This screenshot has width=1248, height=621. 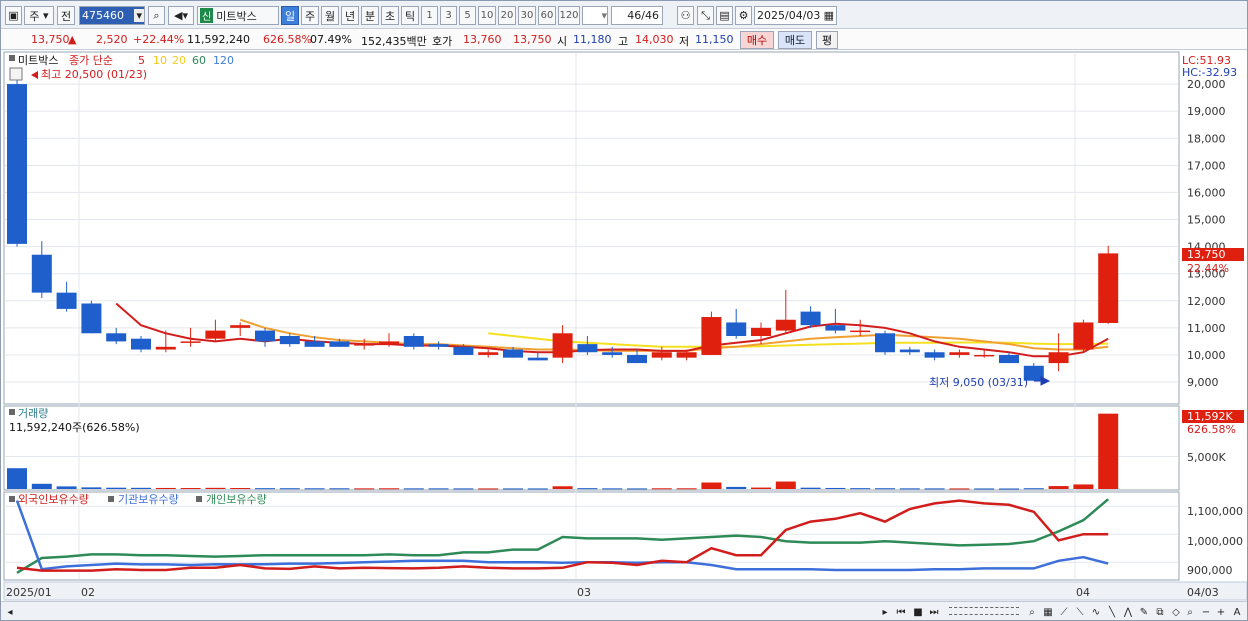 I want to click on avg-price-button: 평, so click(x=827, y=40).